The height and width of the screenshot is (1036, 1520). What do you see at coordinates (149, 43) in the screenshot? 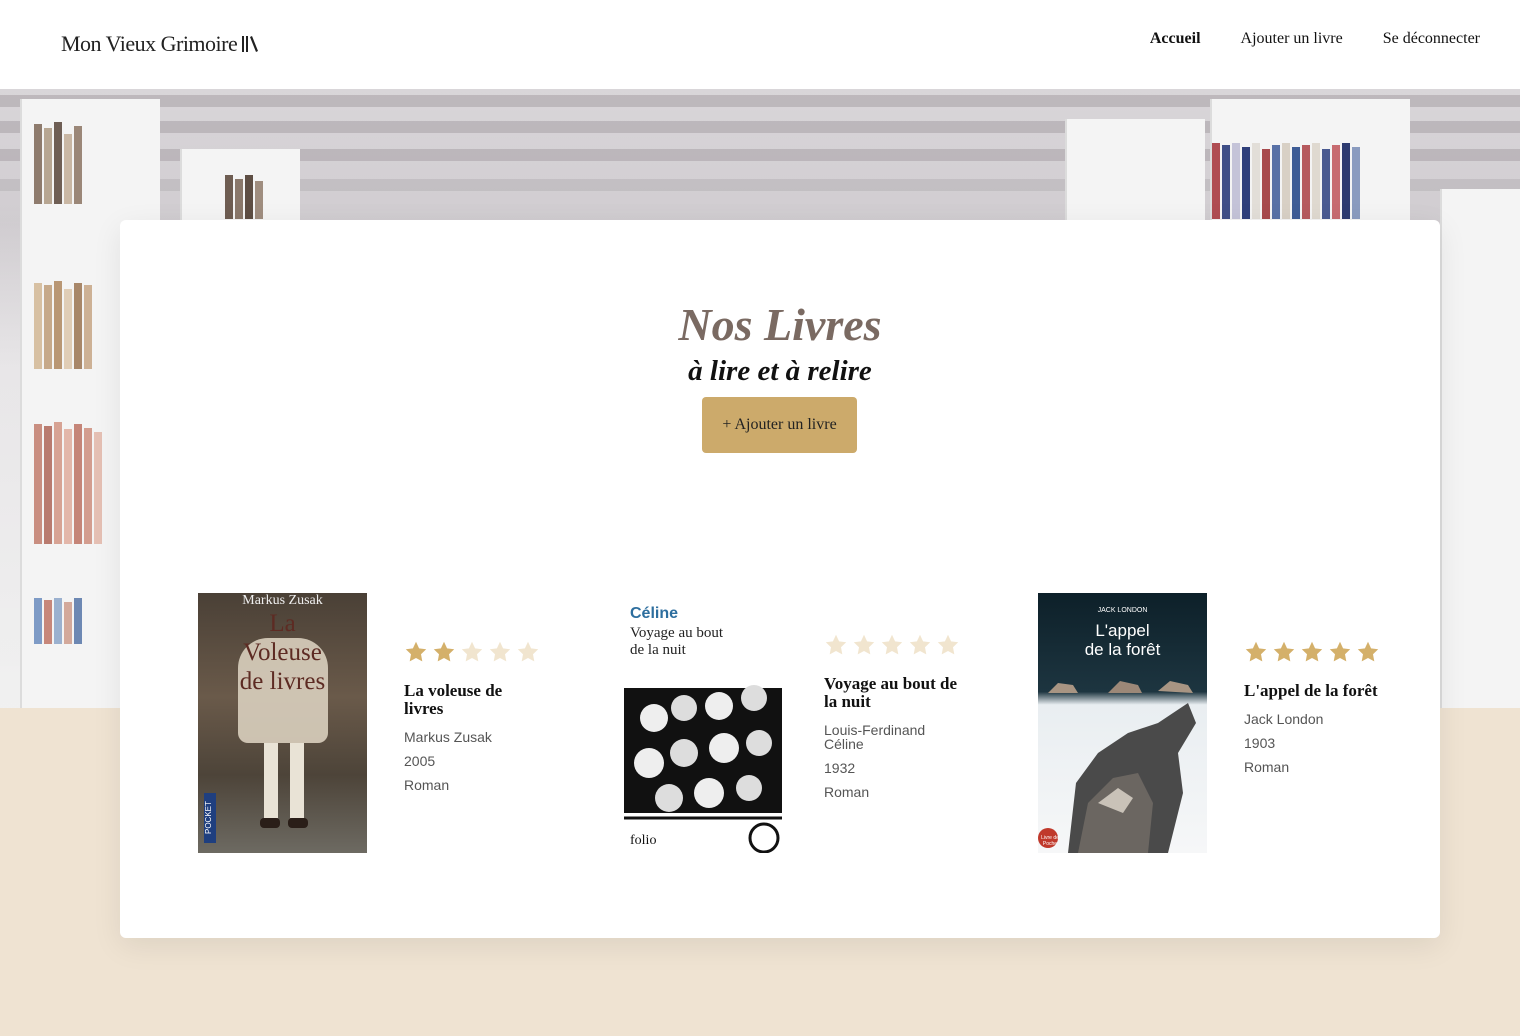
I see `brand-name: Mon Vieux Grimoire` at bounding box center [149, 43].